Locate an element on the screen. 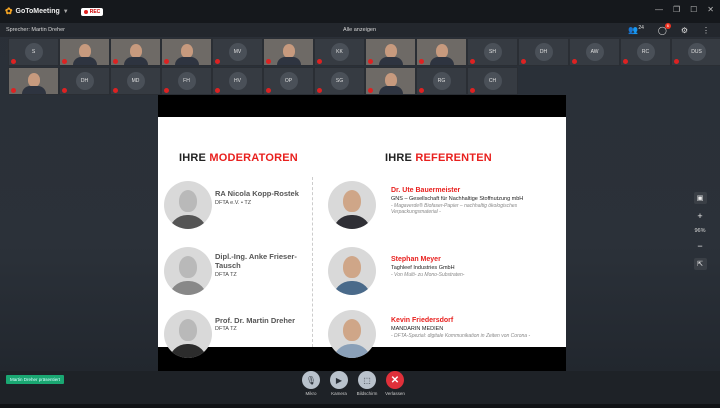  participant-tile: S is located at coordinates (33, 52).